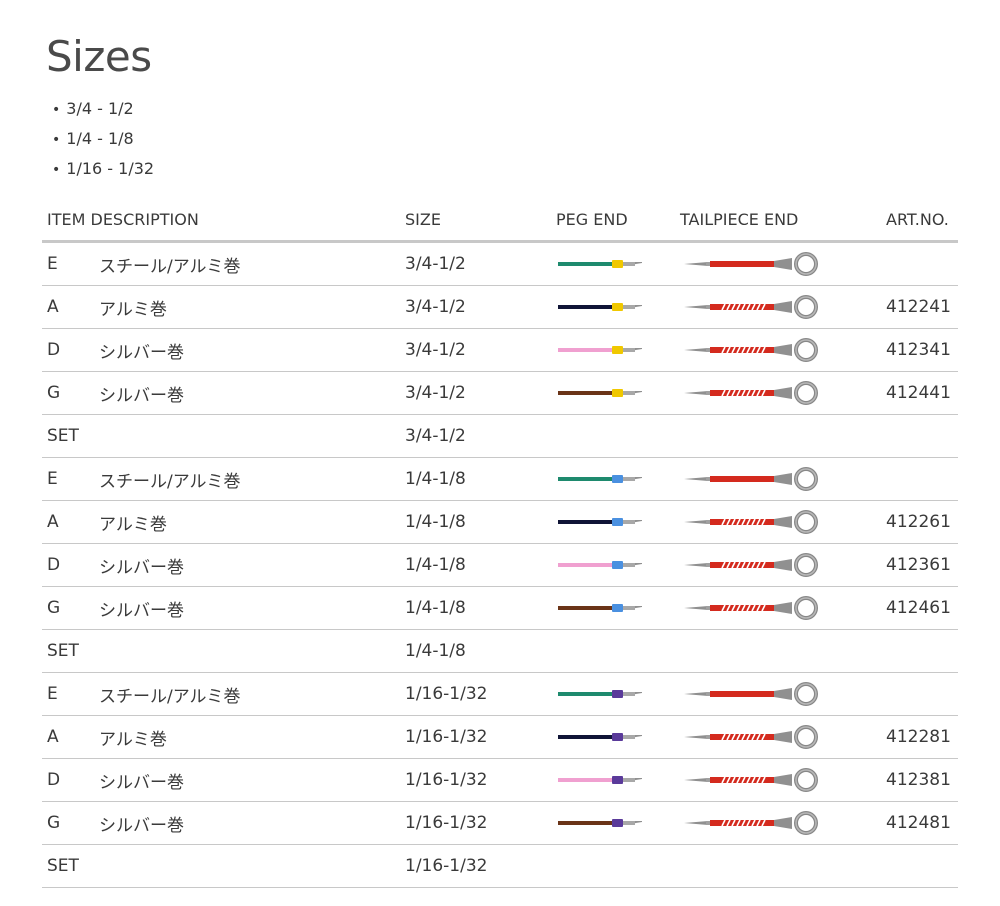 This screenshot has width=1000, height=906. Describe the element at coordinates (918, 737) in the screenshot. I see `art-number: 412281` at that location.